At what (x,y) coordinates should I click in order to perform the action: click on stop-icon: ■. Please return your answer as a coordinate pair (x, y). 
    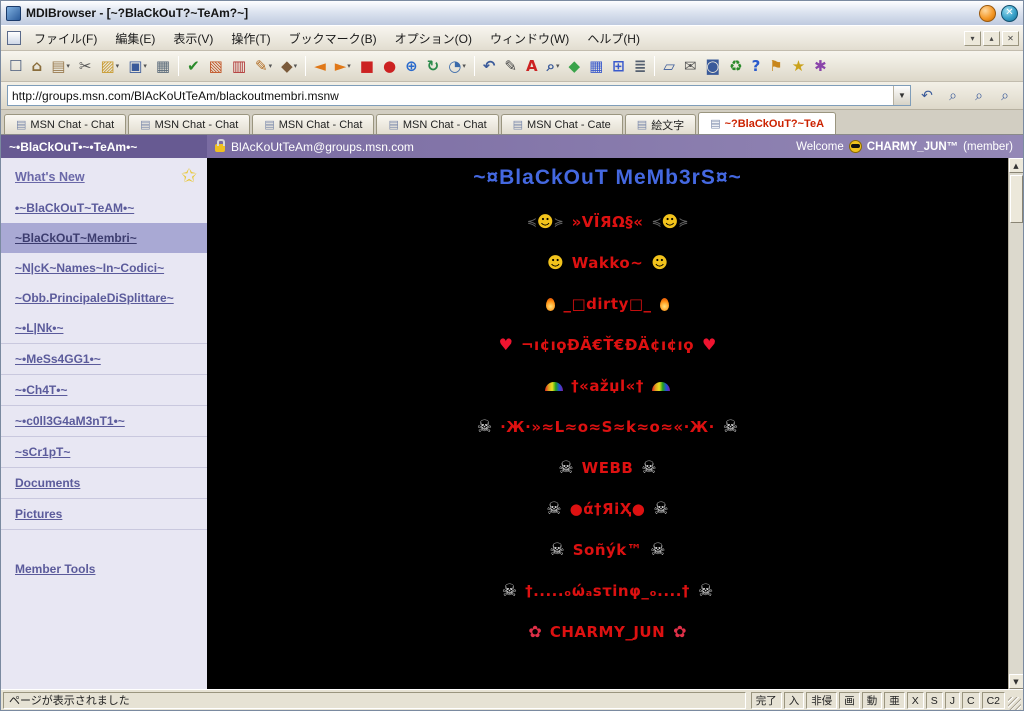
    Looking at the image, I should click on (367, 66).